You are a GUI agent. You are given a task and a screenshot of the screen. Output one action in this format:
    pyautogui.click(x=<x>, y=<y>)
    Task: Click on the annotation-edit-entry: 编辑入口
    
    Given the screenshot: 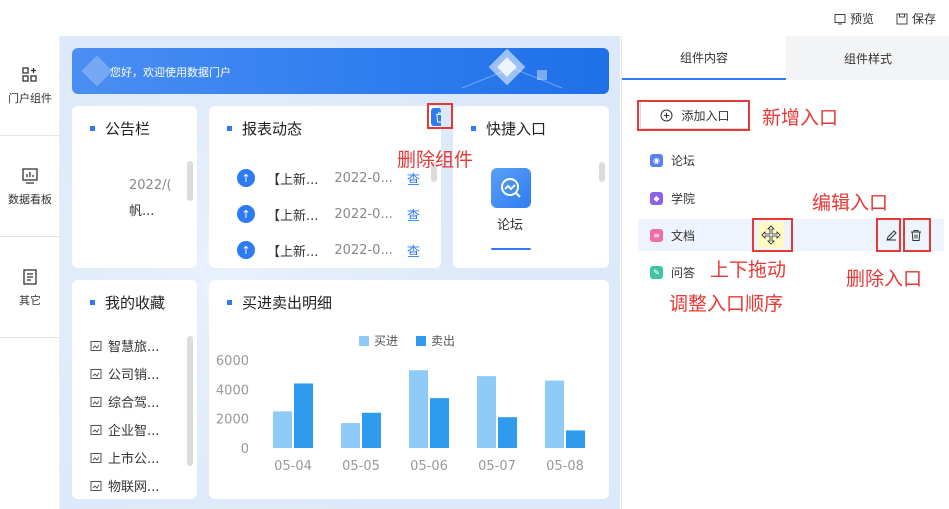 What is the action you would take?
    pyautogui.click(x=850, y=203)
    